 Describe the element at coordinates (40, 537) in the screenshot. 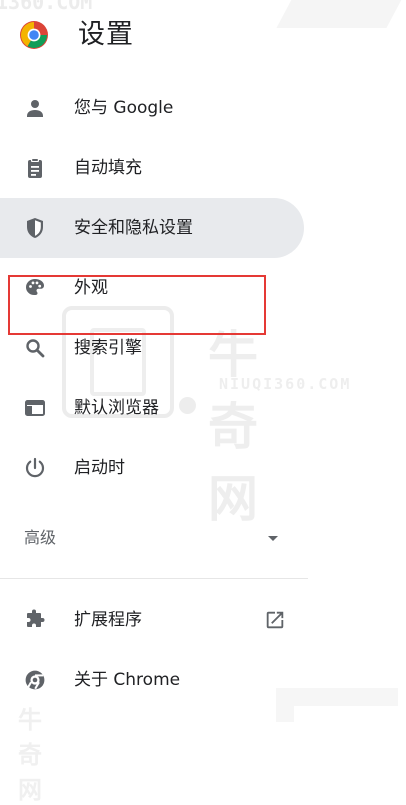

I see `advanced-label: 高级` at that location.